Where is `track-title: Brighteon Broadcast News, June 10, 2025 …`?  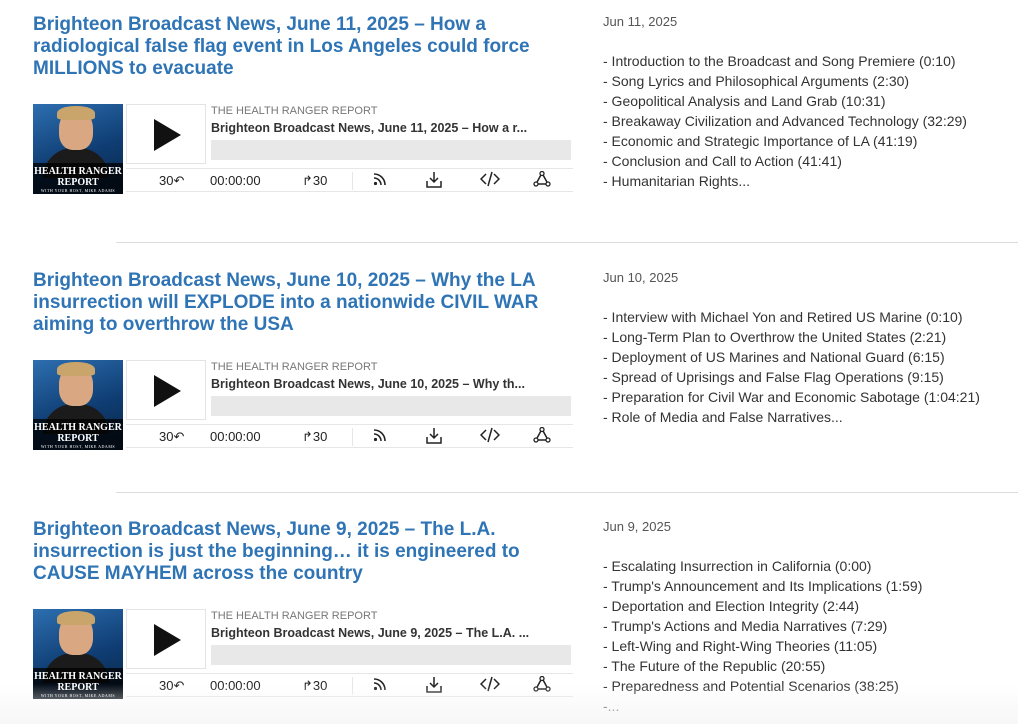 track-title: Brighteon Broadcast News, June 10, 2025 … is located at coordinates (368, 384).